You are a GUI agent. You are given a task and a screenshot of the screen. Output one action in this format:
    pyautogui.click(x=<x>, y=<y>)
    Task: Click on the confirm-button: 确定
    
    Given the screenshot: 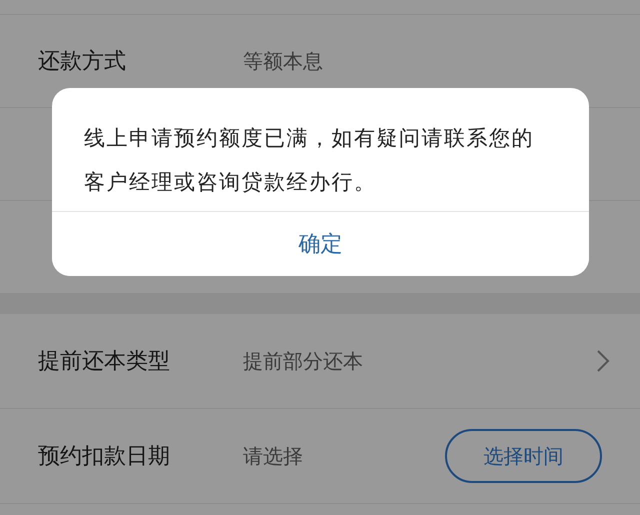 What is the action you would take?
    pyautogui.click(x=320, y=243)
    